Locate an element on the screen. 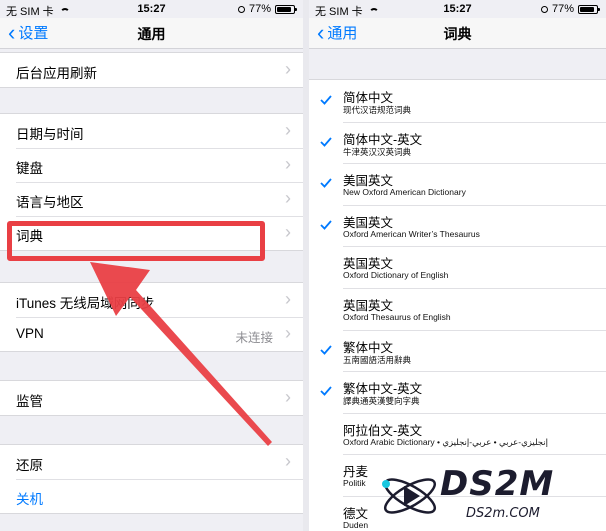 This screenshot has width=606, height=531. watermark: DS2M DS2m.COM is located at coordinates (488, 495).